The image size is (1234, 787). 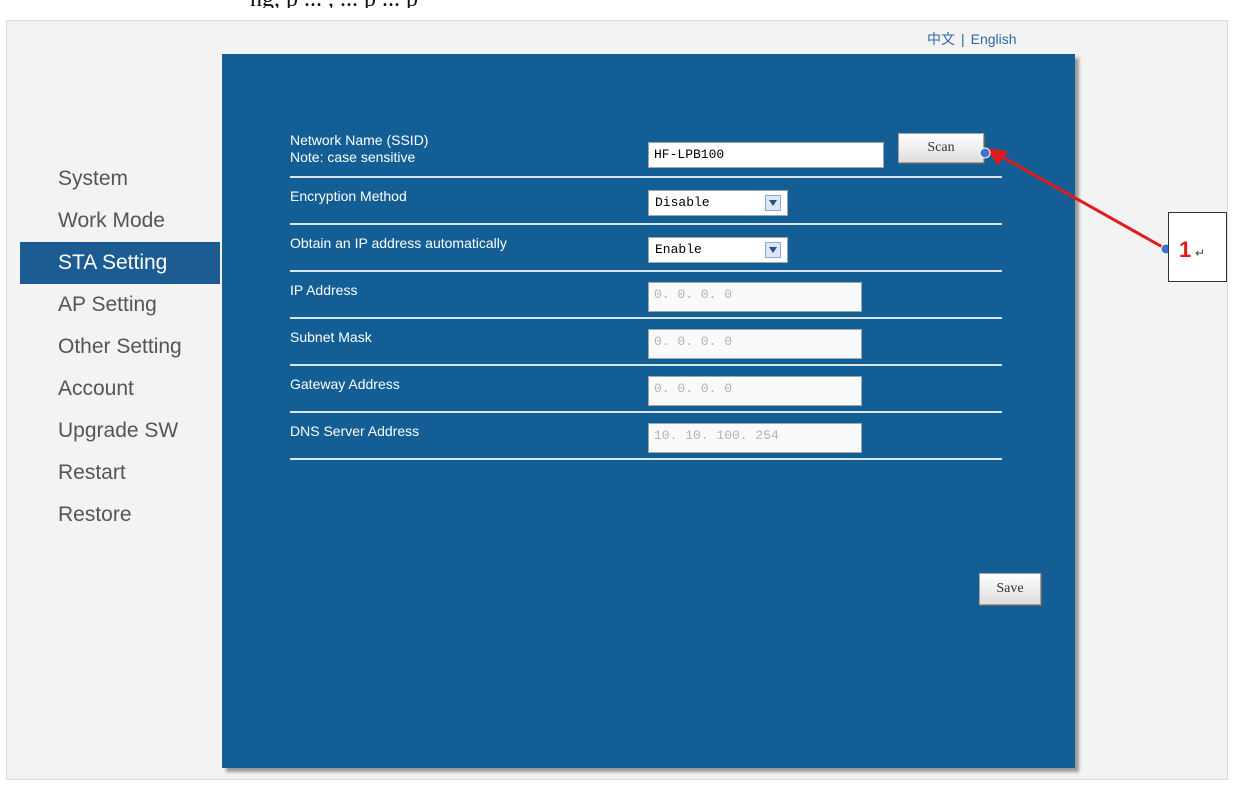 What do you see at coordinates (120, 263) in the screenshot?
I see `sidebar-item-sta-setting: STA Setting` at bounding box center [120, 263].